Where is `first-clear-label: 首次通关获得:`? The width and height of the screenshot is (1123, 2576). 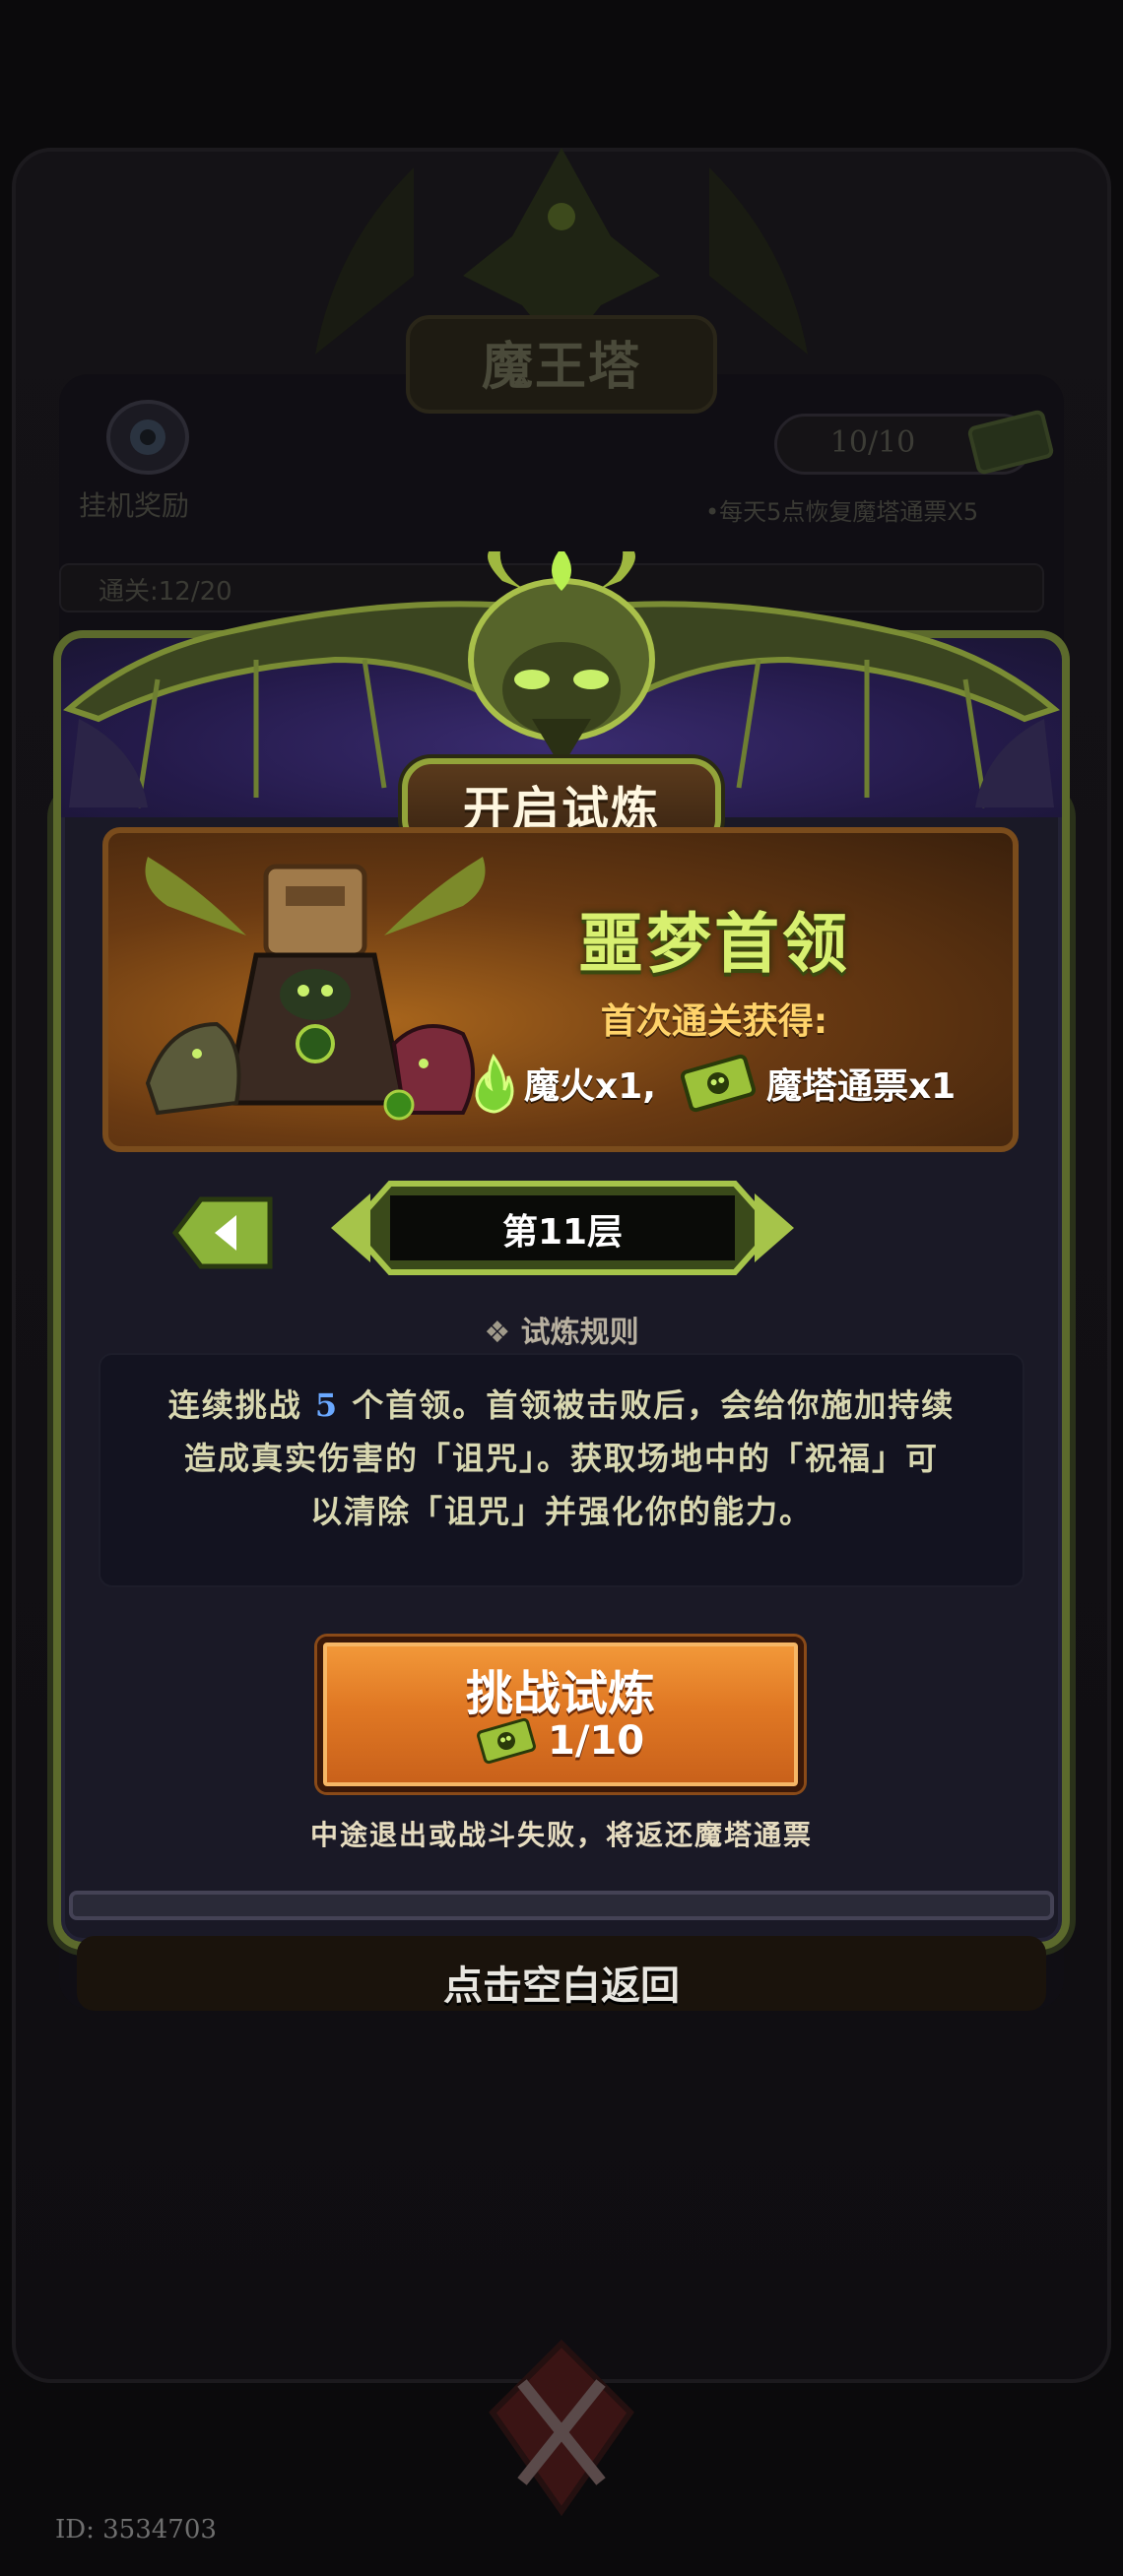 first-clear-label: 首次通关获得: is located at coordinates (714, 1021).